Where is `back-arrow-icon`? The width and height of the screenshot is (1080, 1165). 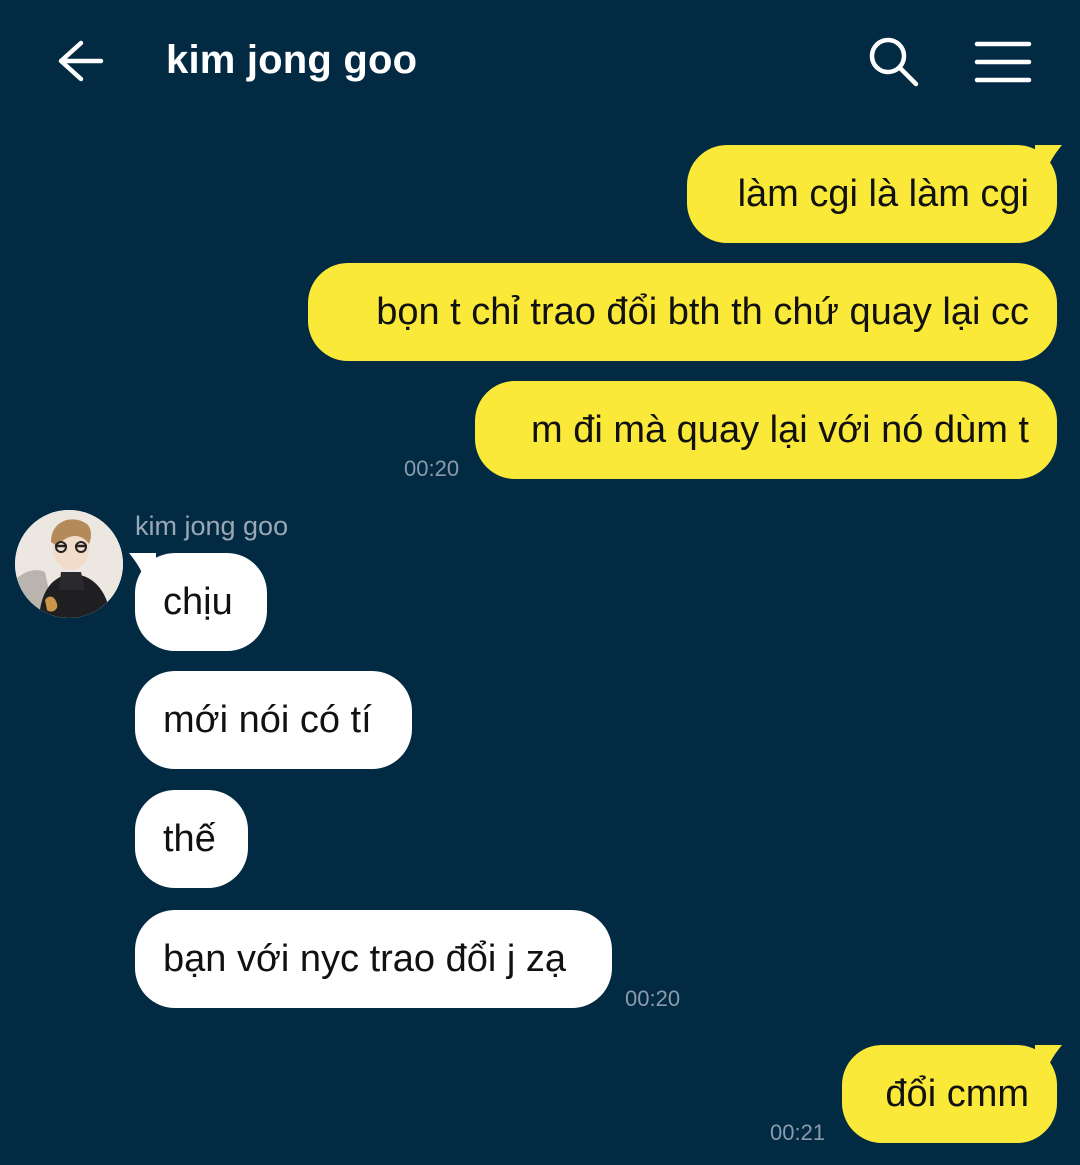
back-arrow-icon is located at coordinates (80, 61).